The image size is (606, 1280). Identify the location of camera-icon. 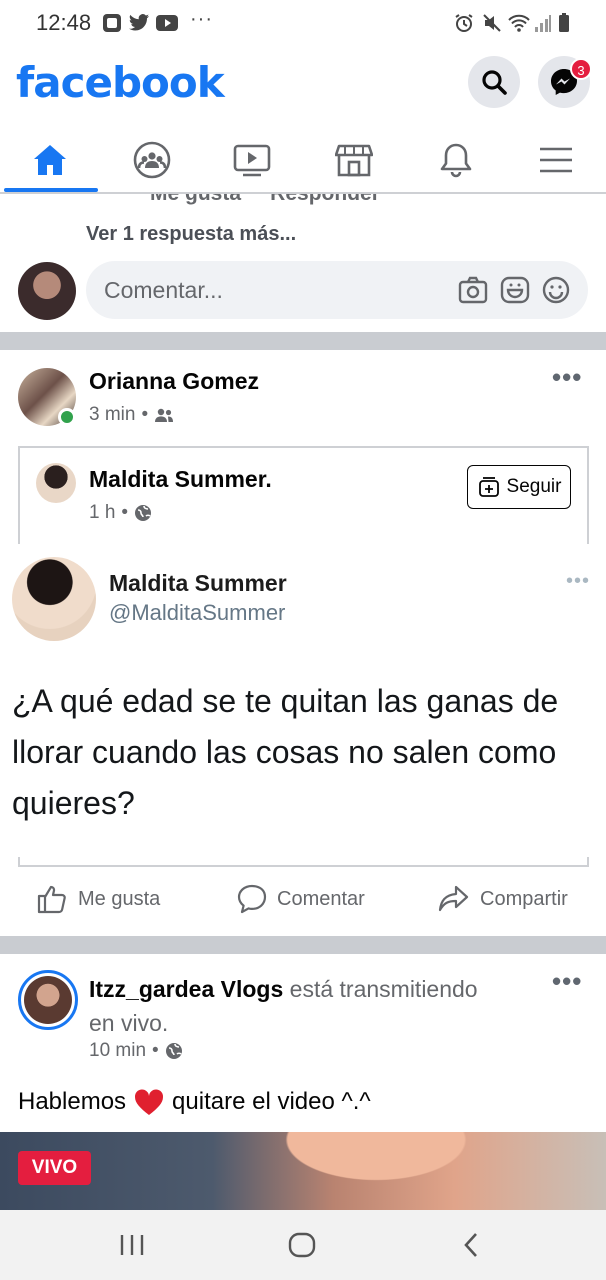
(473, 290).